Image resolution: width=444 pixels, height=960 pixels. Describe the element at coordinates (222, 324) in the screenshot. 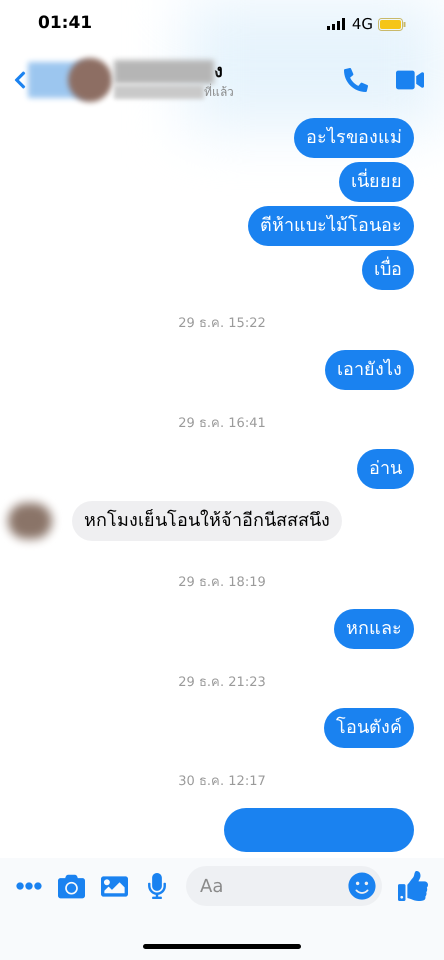

I see `timestamp: 29 ธ.ค. 15:22` at that location.